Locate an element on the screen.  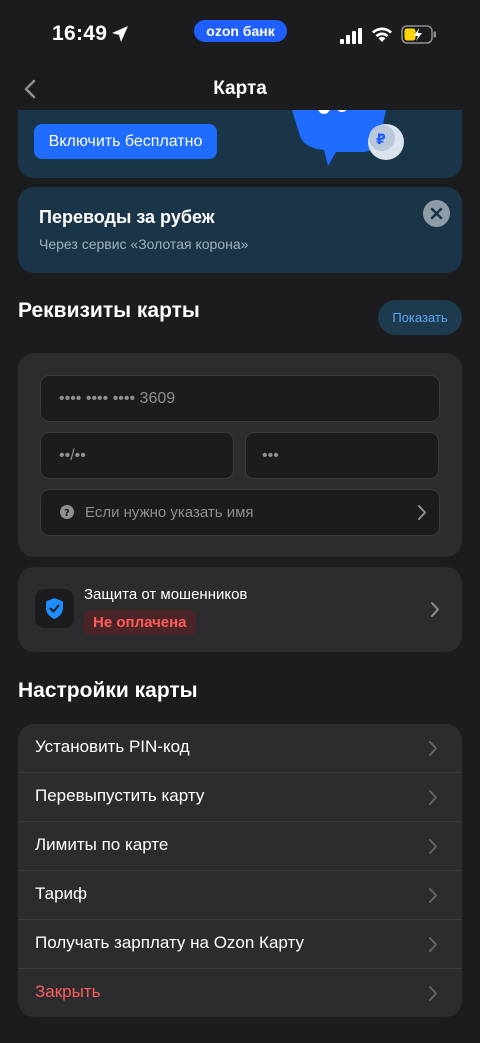
cvv-field: ••• is located at coordinates (342, 455).